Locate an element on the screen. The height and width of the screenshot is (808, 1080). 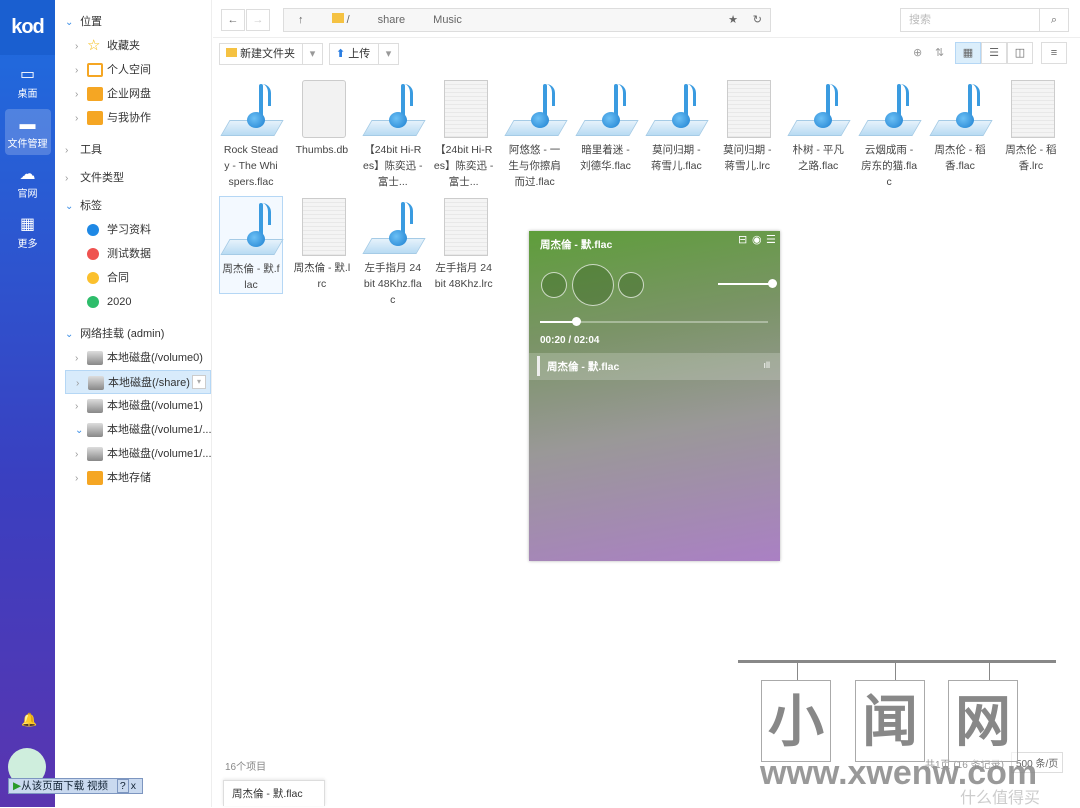
file-item: Thumbs.db is located at coordinates (322, 118).